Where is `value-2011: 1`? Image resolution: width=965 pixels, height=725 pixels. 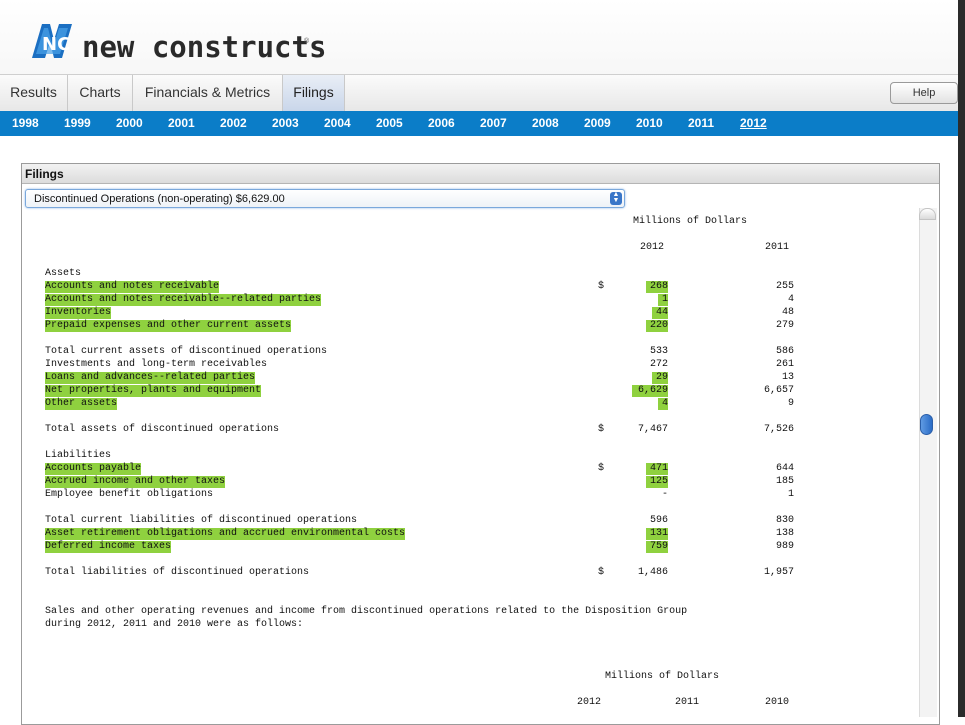 value-2011: 1 is located at coordinates (790, 494).